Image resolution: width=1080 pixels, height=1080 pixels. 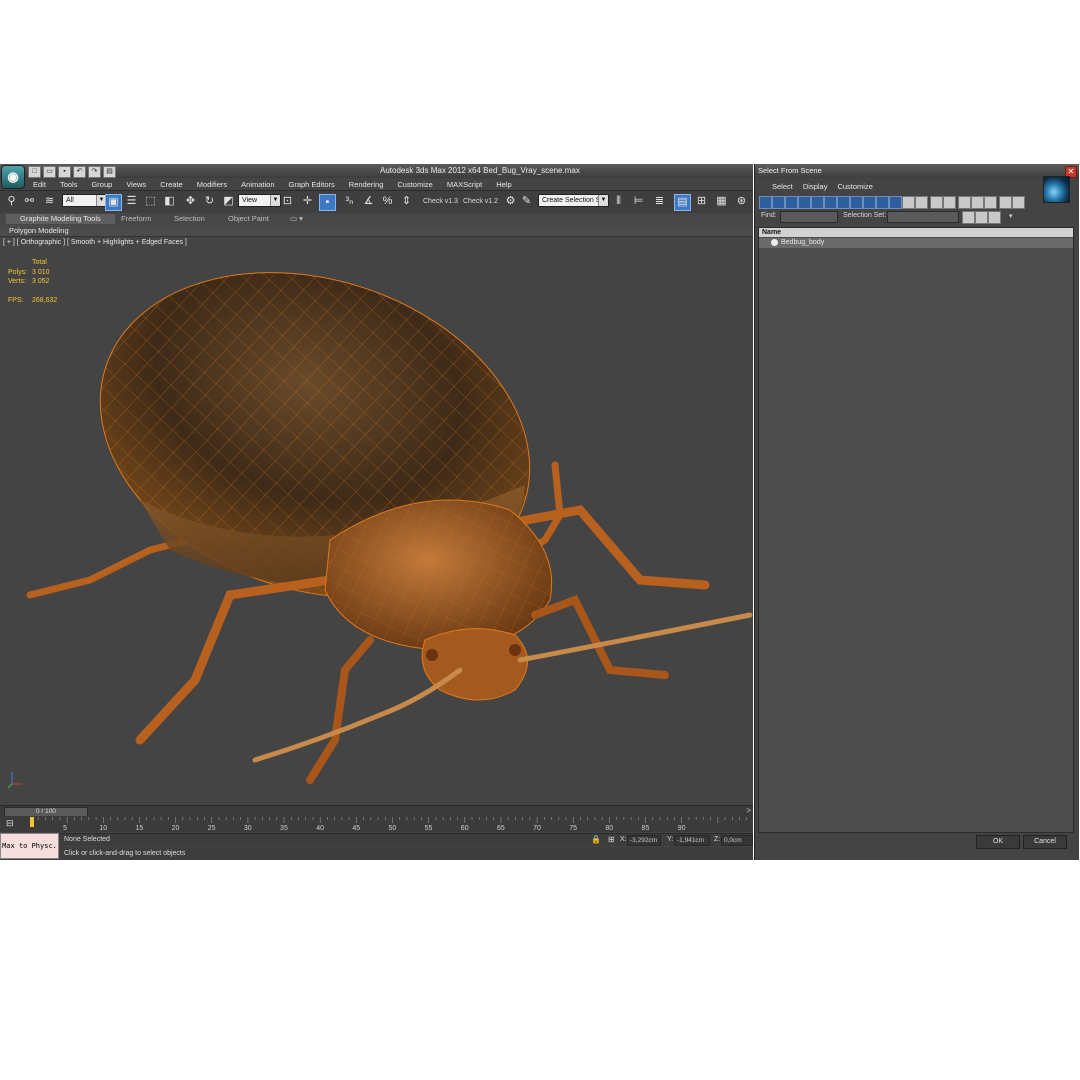 What do you see at coordinates (977, 202) in the screenshot?
I see `select-none-icon` at bounding box center [977, 202].